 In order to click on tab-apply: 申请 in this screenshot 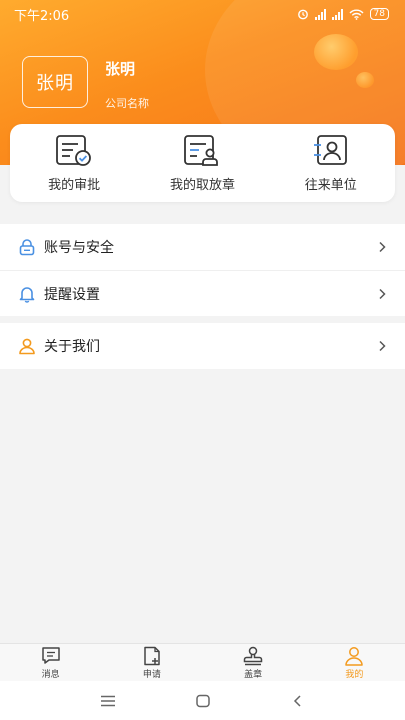, I will do `click(152, 662)`.